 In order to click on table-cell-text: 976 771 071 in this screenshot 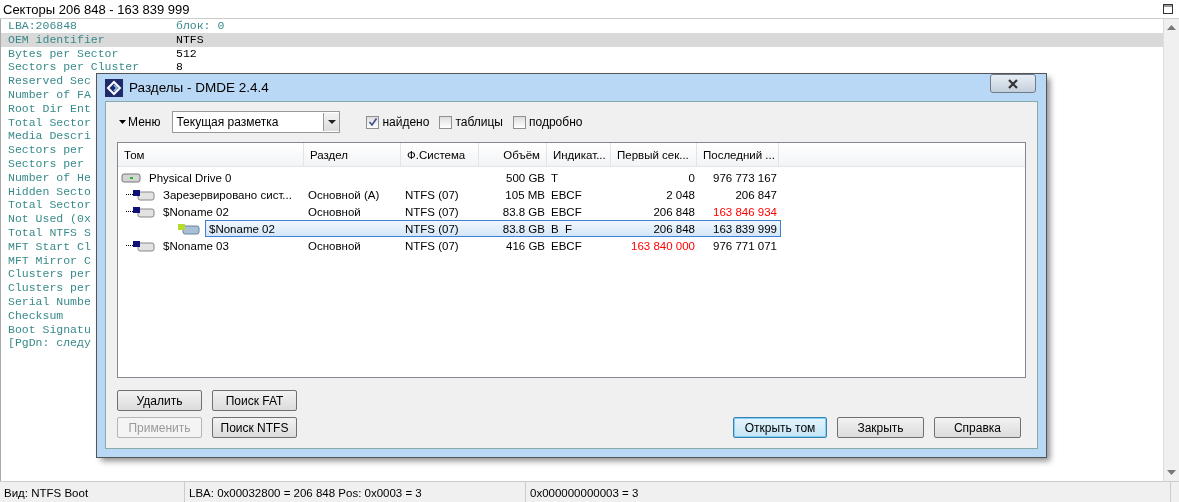, I will do `click(745, 245)`.